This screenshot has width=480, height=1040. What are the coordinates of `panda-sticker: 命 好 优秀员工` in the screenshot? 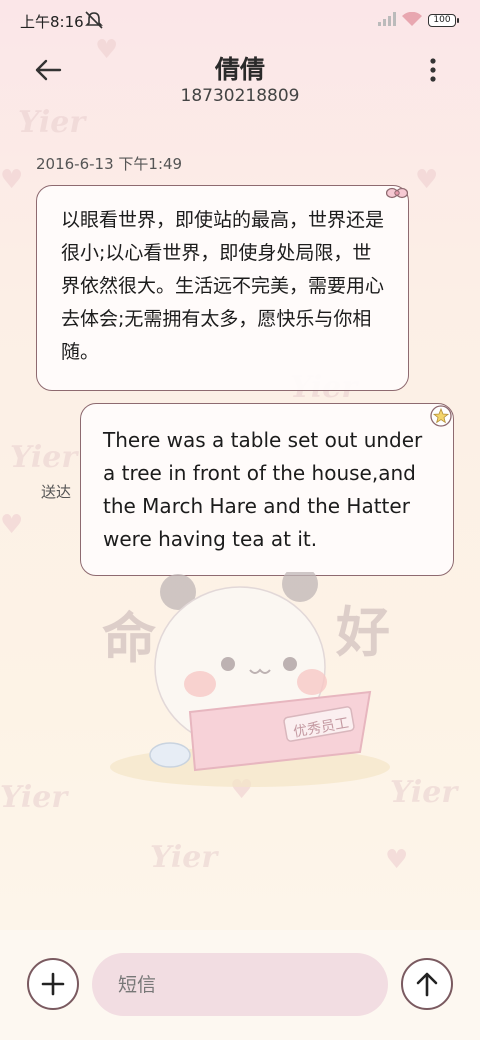 It's located at (250, 679).